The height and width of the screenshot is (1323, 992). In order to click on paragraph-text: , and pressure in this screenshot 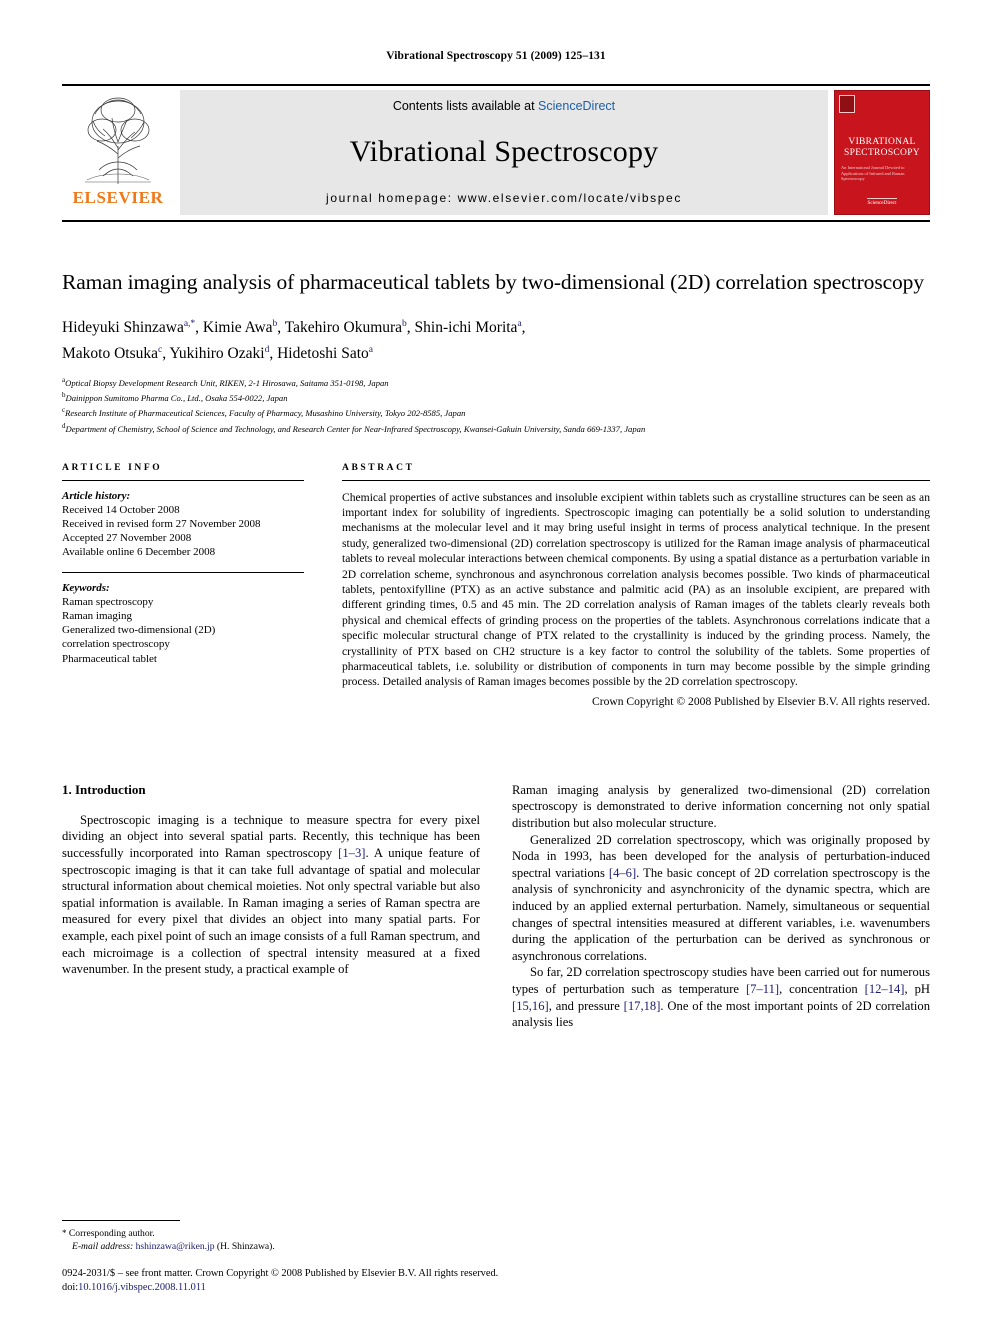, I will do `click(586, 1005)`.